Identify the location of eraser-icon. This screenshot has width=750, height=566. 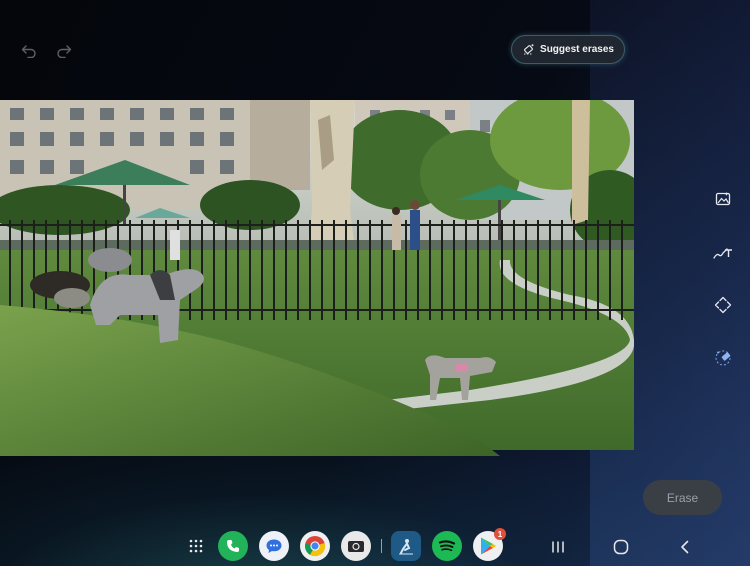
(723, 358).